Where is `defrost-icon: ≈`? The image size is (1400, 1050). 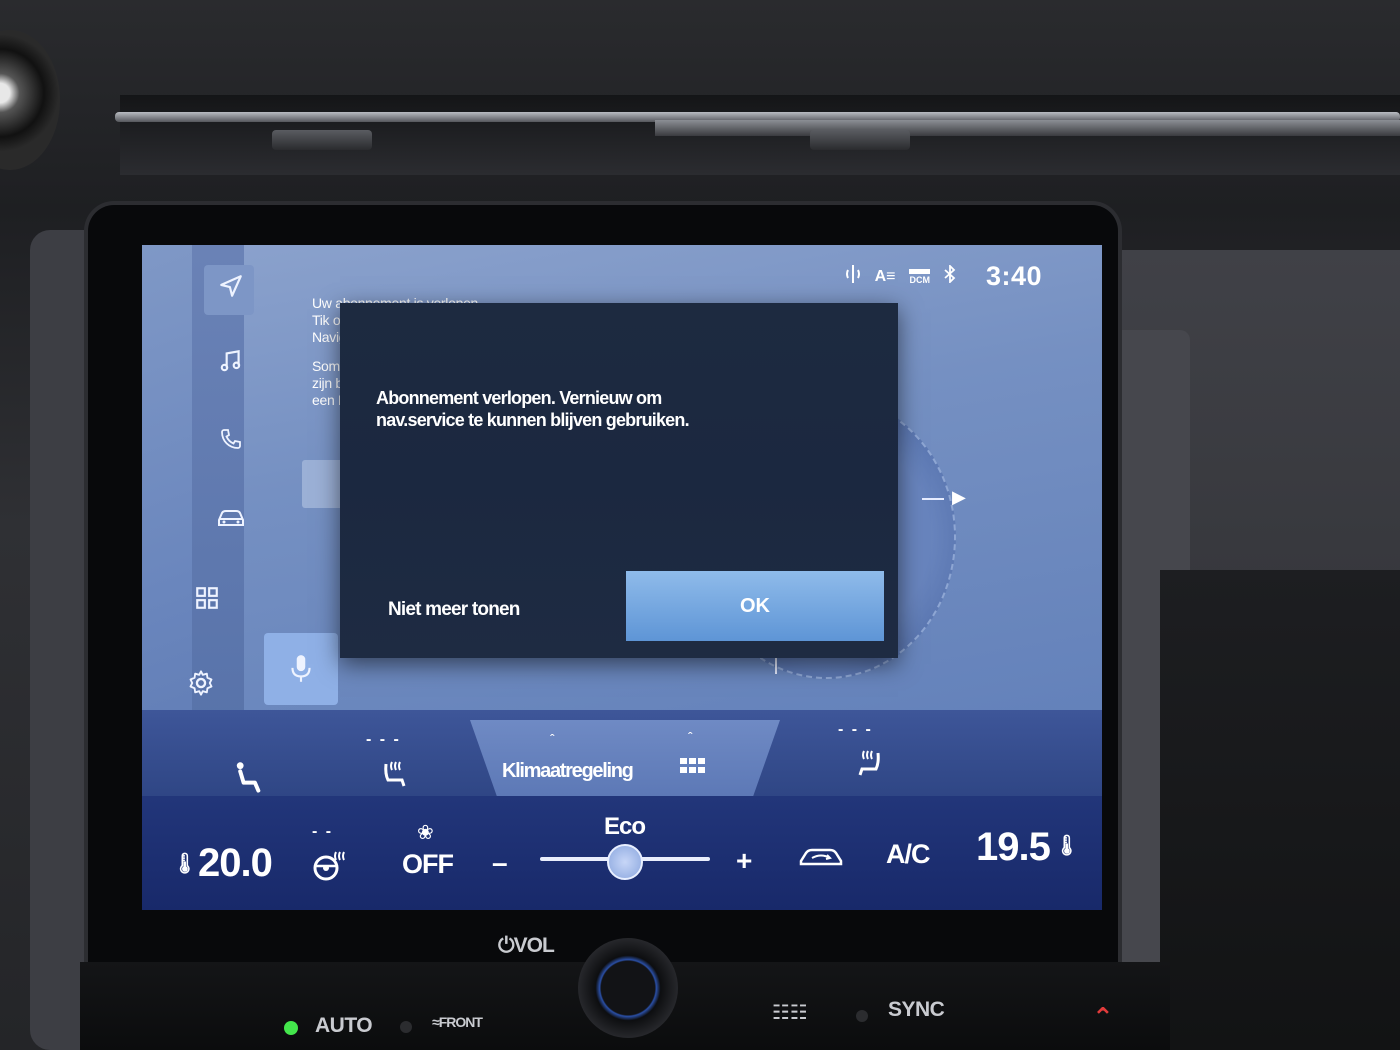 defrost-icon: ≈ is located at coordinates (436, 1022).